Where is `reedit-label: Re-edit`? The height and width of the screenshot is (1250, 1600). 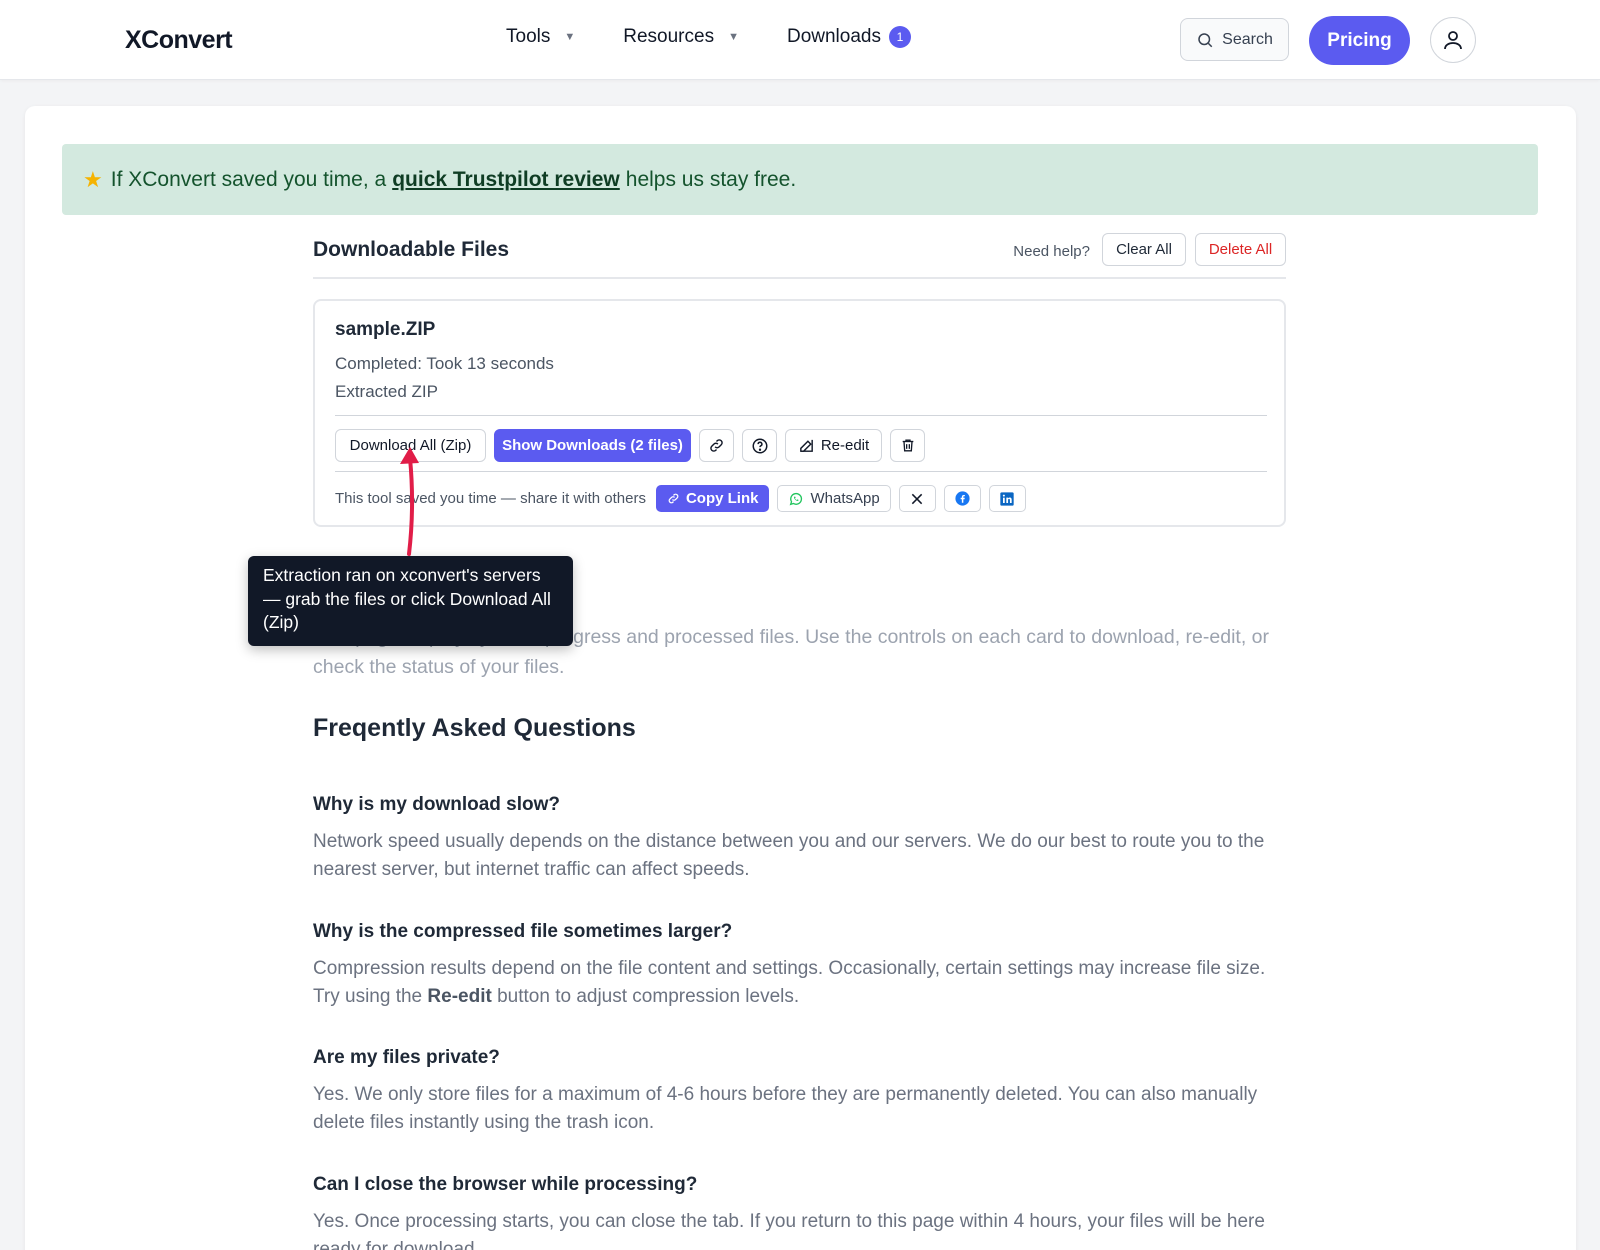 reedit-label: Re-edit is located at coordinates (845, 445).